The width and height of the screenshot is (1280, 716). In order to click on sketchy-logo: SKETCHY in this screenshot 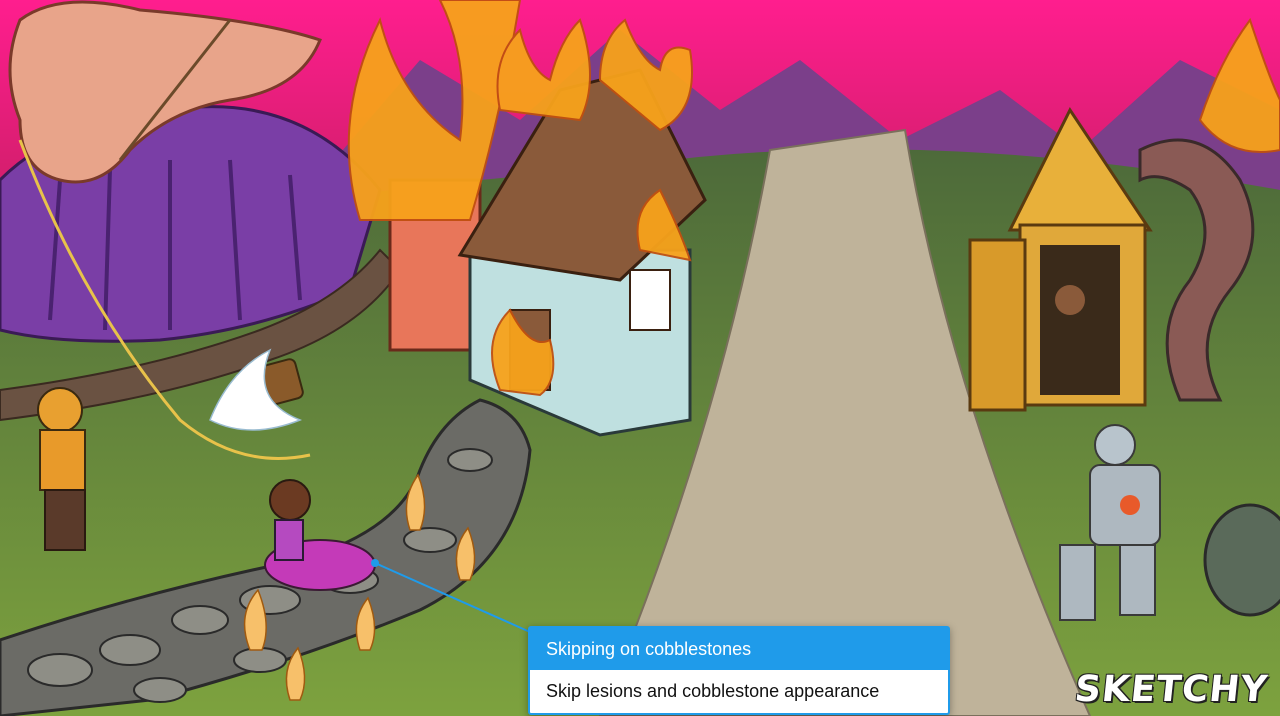, I will do `click(1172, 689)`.